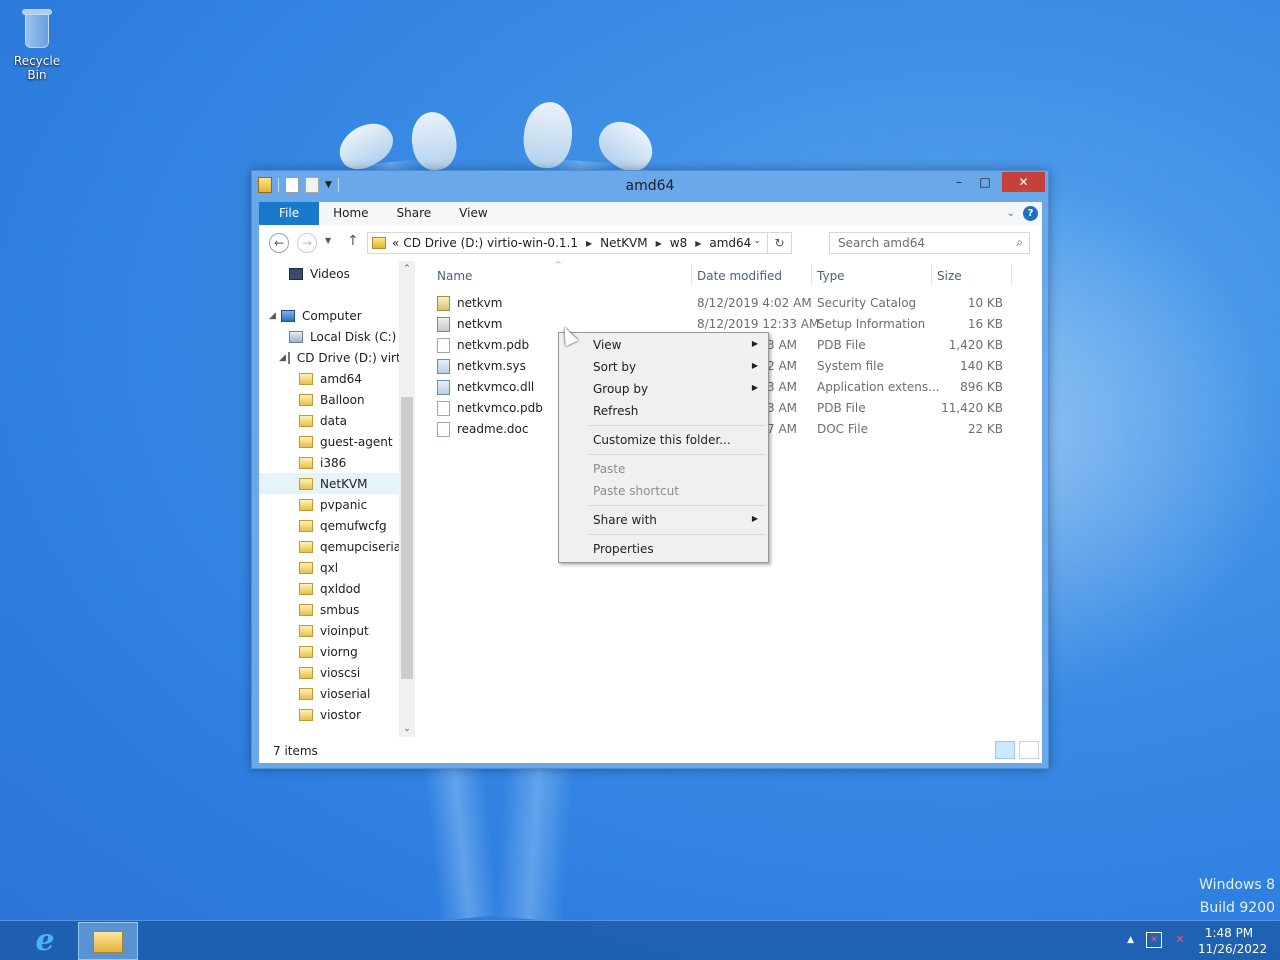 This screenshot has height=960, width=1280. What do you see at coordinates (663, 367) in the screenshot?
I see `menu-item-sort-by: Sort by ▶` at bounding box center [663, 367].